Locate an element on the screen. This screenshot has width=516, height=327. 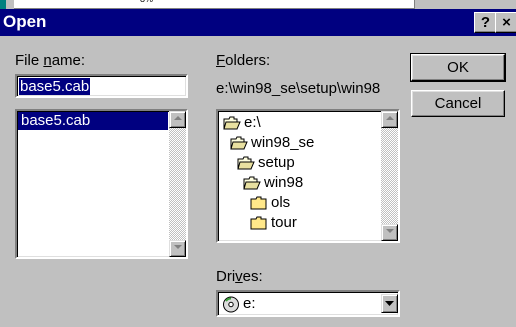
window-title: Open is located at coordinates (25, 21).